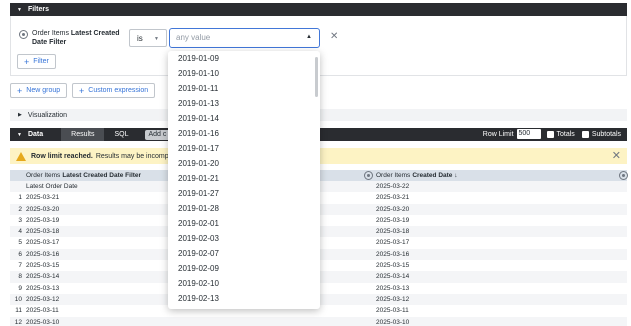  I want to click on dropdown-option: 2019-02-13, so click(244, 298).